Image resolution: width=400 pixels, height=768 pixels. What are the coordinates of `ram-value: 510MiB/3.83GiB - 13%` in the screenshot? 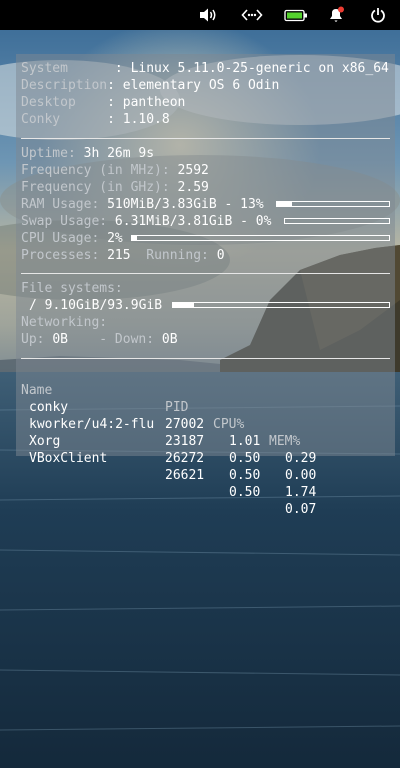 It's located at (185, 204).